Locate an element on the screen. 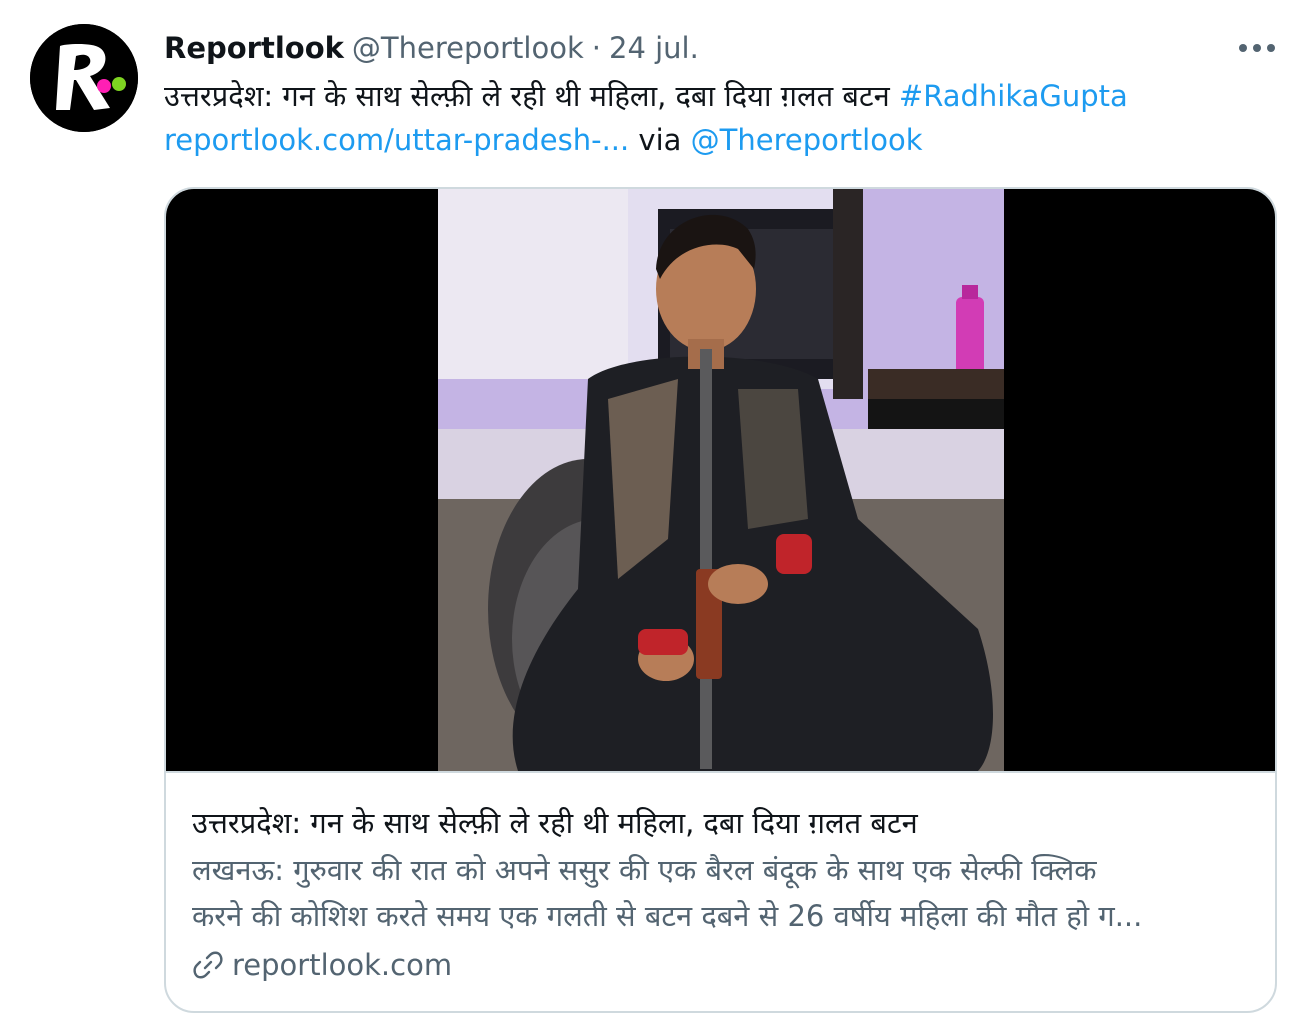  mention-link: @Thereportlook is located at coordinates (807, 140).